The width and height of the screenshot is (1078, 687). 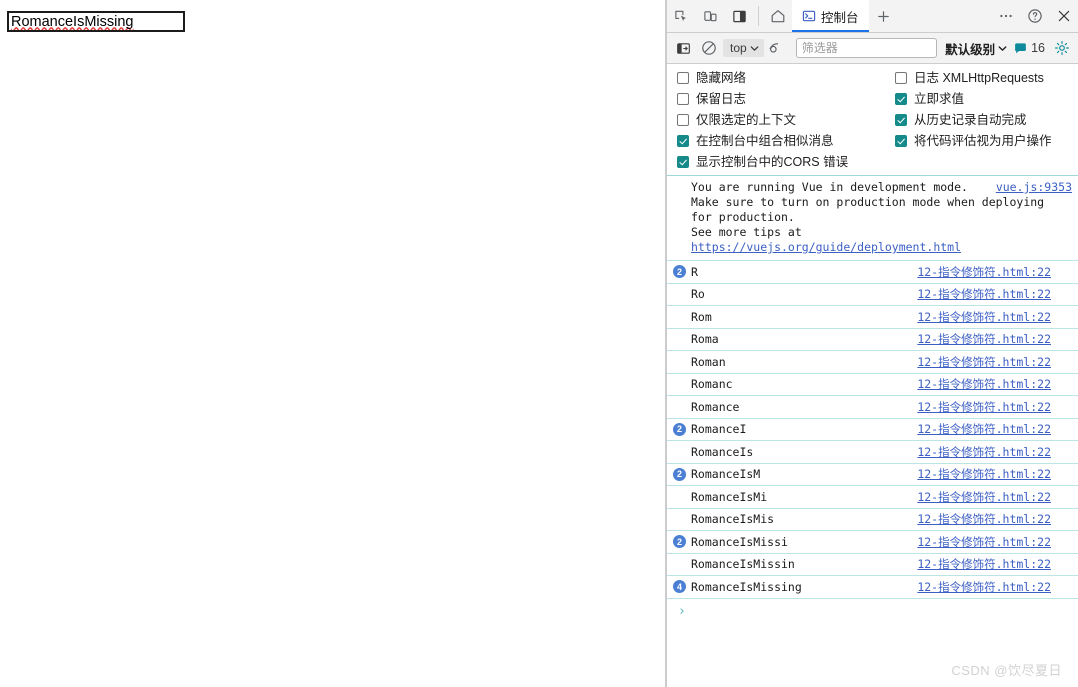 I want to click on checkbox-group-similar, so click(x=683, y=141).